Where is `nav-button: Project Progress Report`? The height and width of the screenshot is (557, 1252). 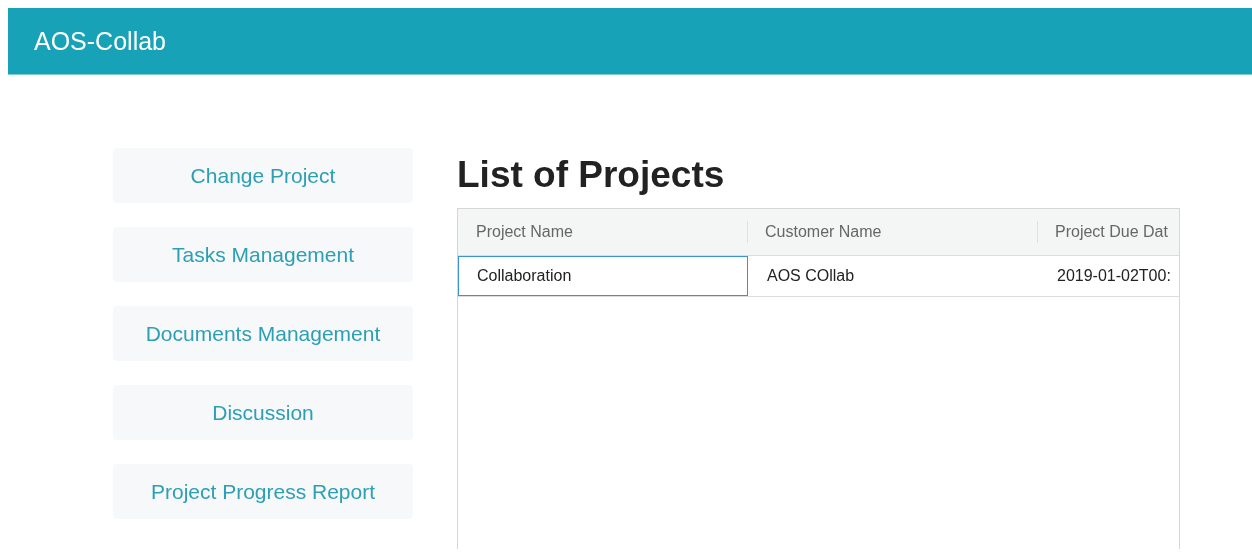
nav-button: Project Progress Report is located at coordinates (263, 491).